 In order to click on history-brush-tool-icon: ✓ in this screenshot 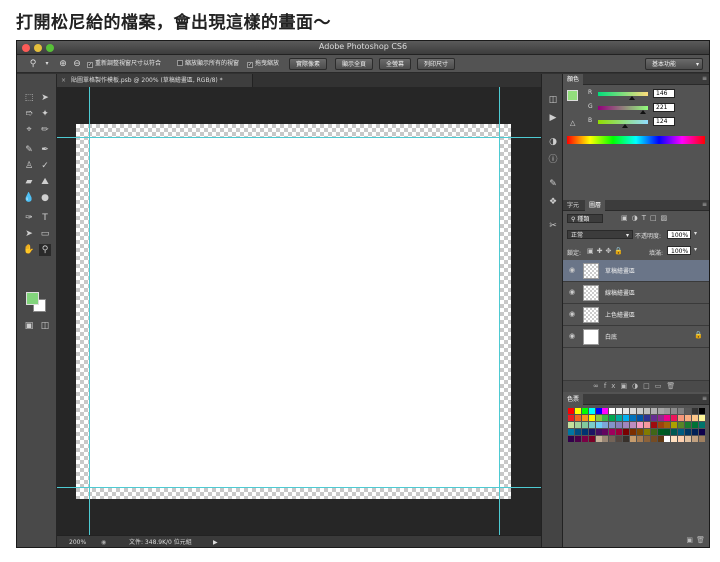, I will do `click(45, 166)`.